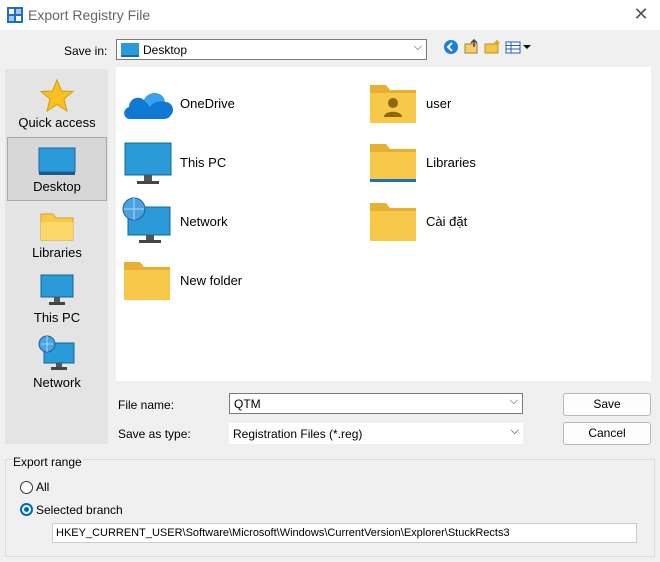 The image size is (660, 562). What do you see at coordinates (57, 186) in the screenshot?
I see `place-label: Desktop` at bounding box center [57, 186].